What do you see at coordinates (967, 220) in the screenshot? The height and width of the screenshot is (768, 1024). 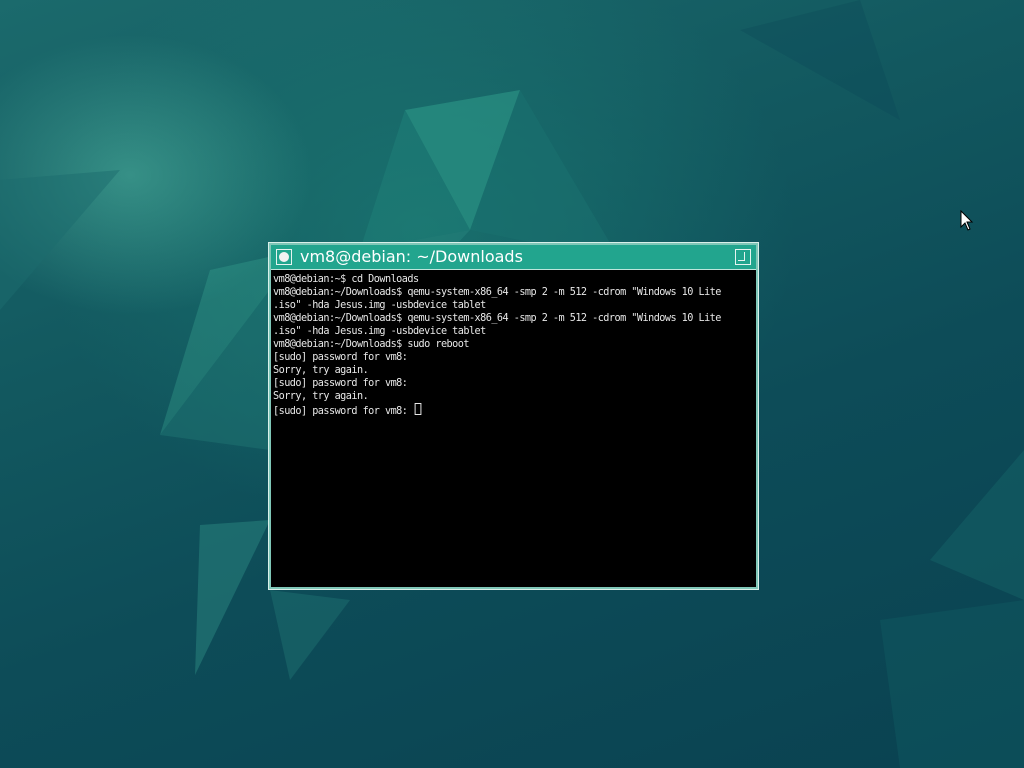 I see `mouse-pointer-icon` at bounding box center [967, 220].